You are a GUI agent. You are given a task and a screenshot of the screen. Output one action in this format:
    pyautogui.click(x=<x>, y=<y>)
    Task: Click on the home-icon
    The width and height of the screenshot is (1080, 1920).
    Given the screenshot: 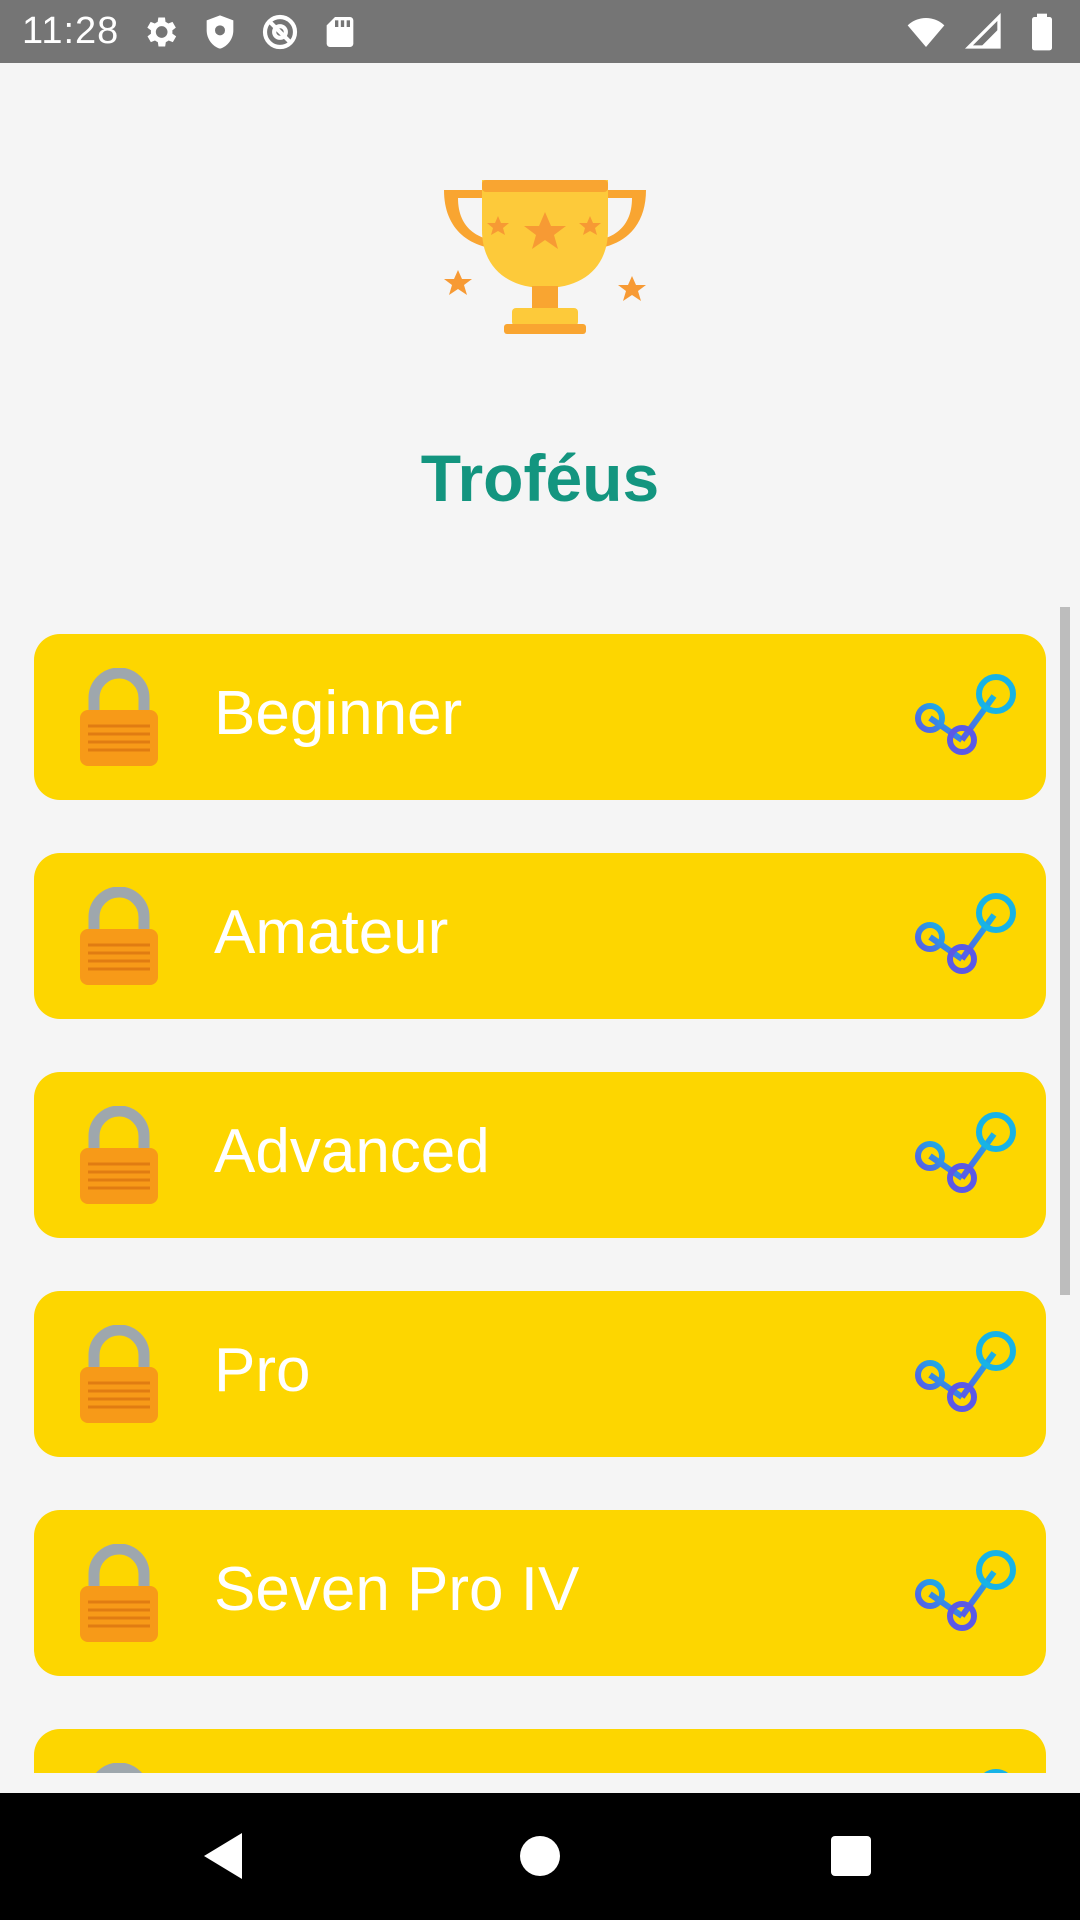 What is the action you would take?
    pyautogui.click(x=540, y=1856)
    